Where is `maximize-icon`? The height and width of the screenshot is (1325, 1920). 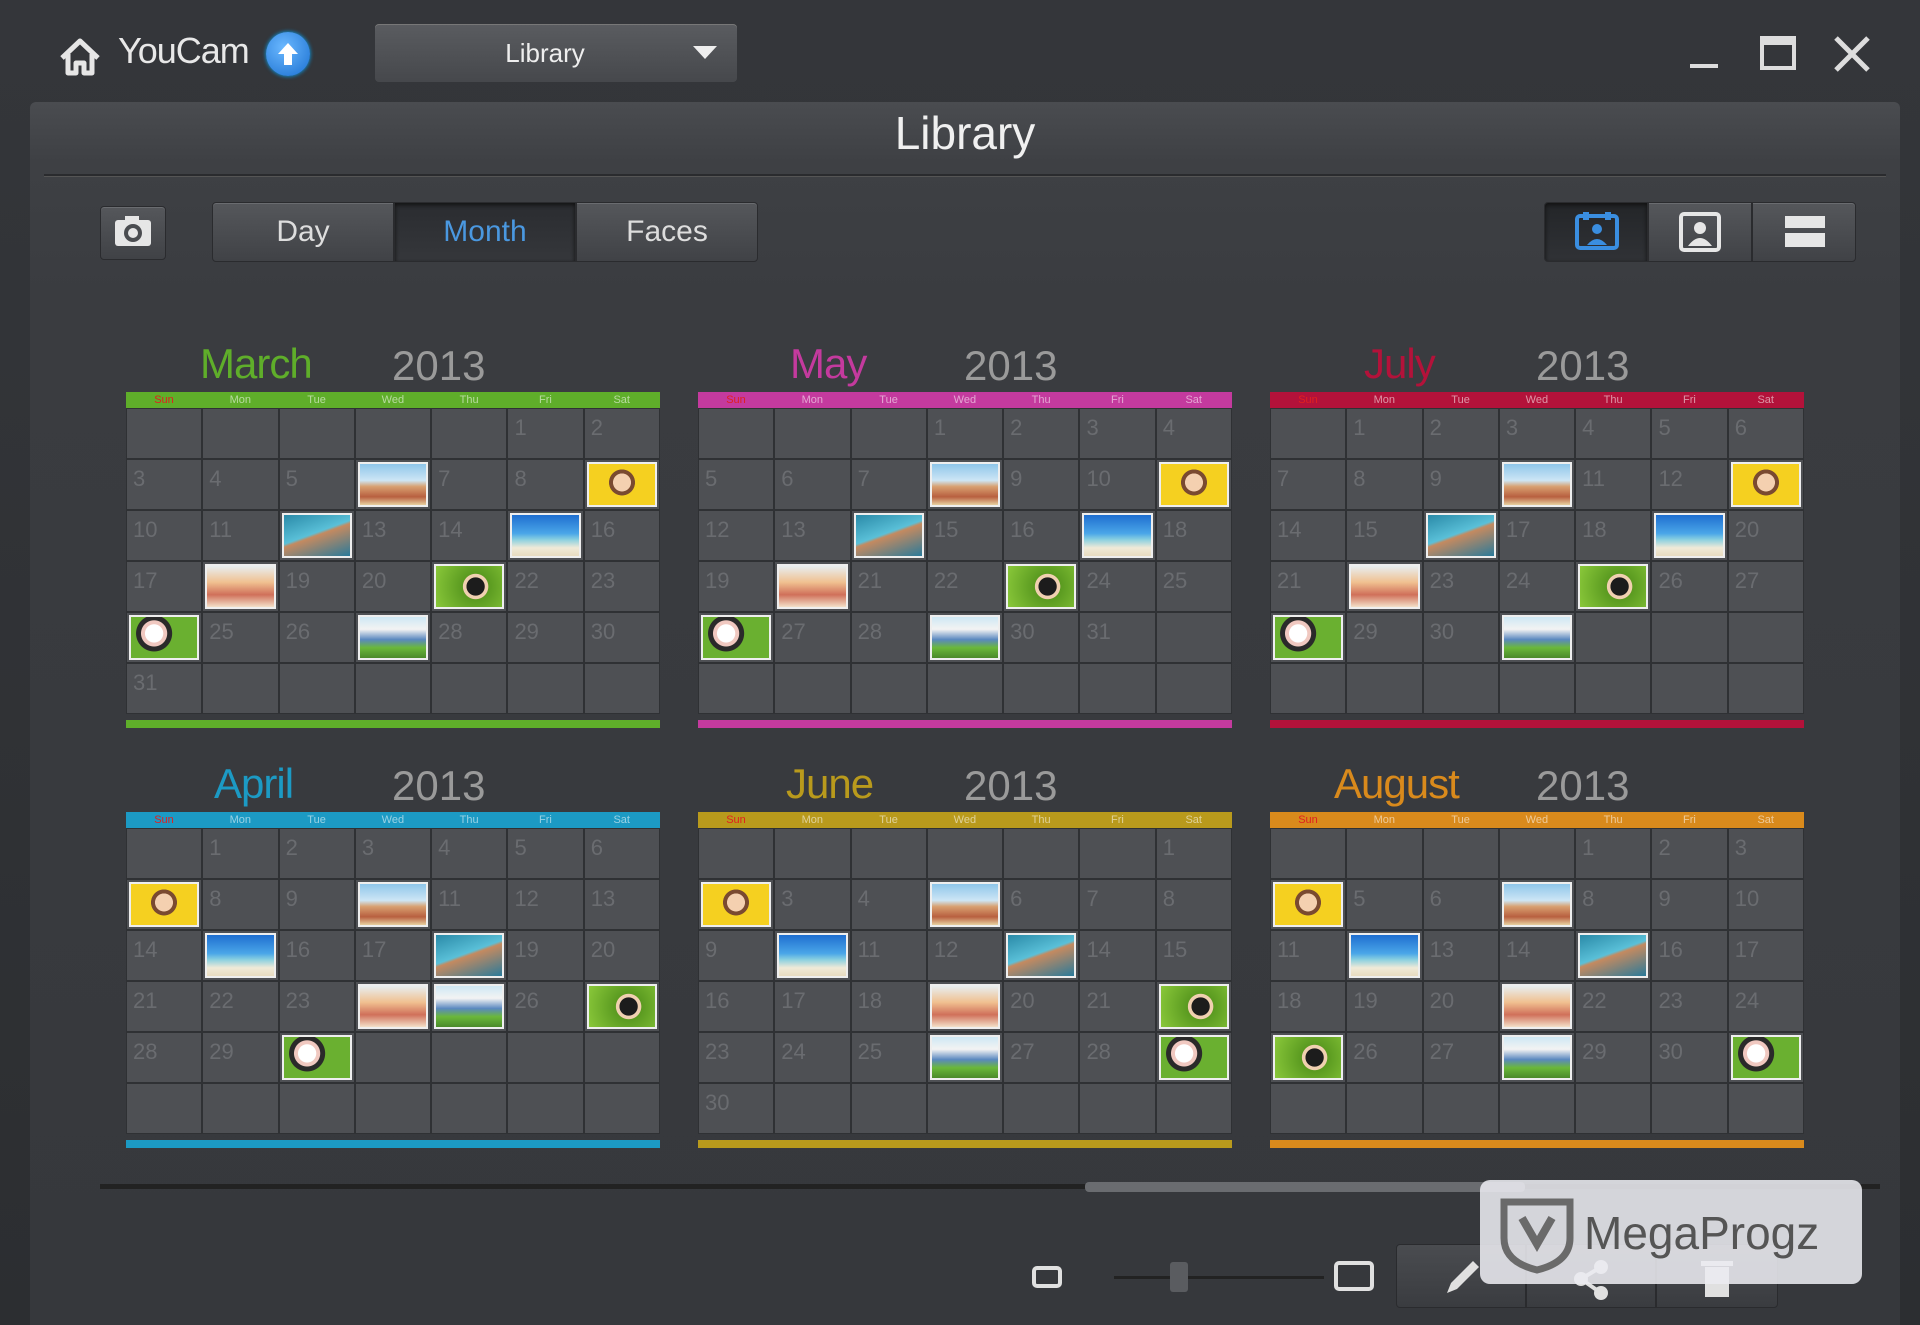
maximize-icon is located at coordinates (1778, 54).